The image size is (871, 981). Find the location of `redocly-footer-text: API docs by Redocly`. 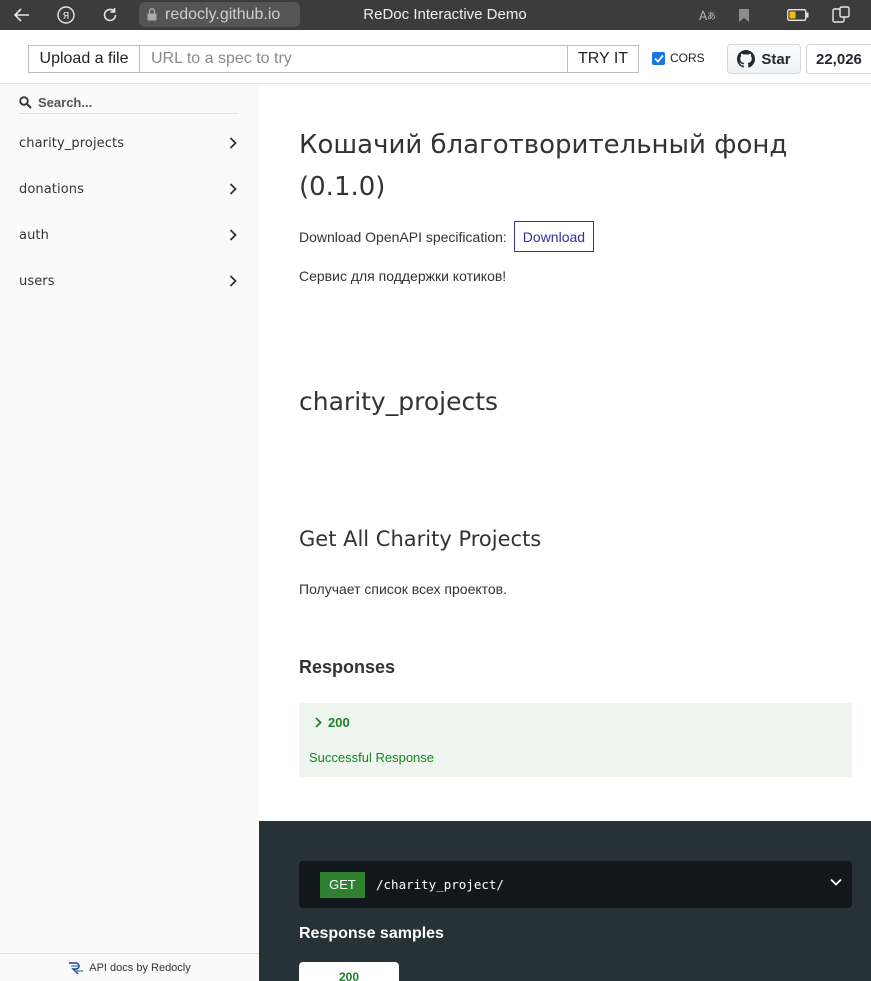

redocly-footer-text: API docs by Redocly is located at coordinates (140, 967).